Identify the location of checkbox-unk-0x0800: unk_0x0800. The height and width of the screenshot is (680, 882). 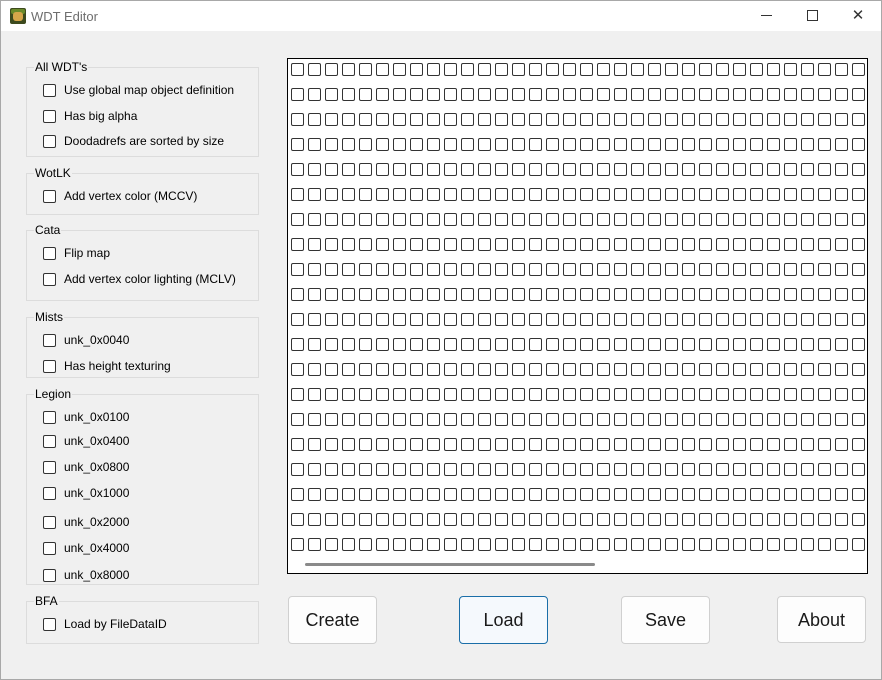
(86, 467).